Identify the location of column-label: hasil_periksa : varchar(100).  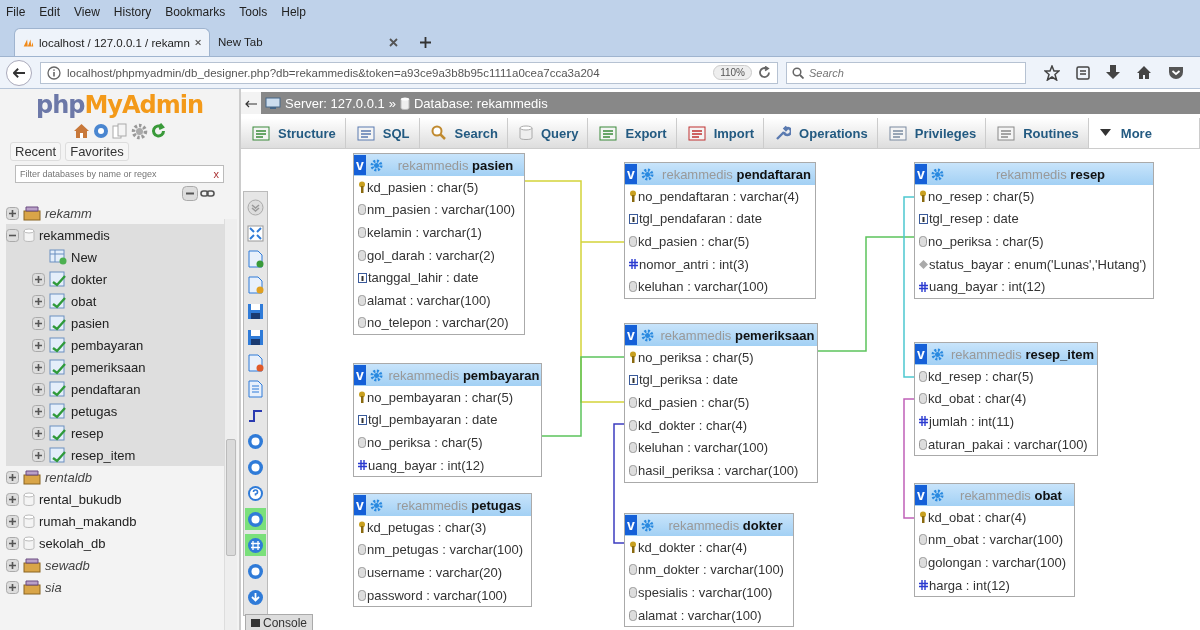
(718, 470).